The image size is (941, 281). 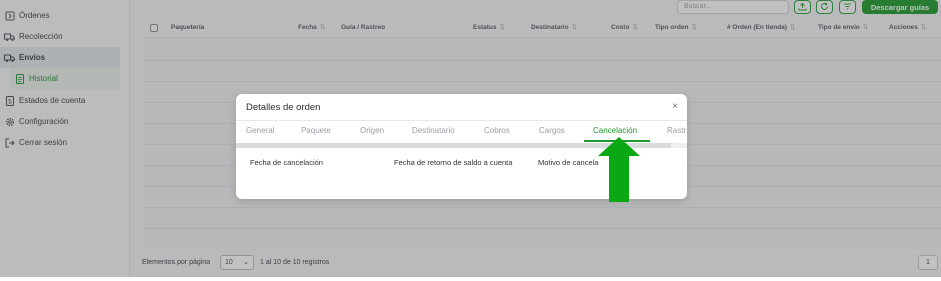 I want to click on field-fecha-cancelacion: Fecha de cancelación, so click(x=286, y=162).